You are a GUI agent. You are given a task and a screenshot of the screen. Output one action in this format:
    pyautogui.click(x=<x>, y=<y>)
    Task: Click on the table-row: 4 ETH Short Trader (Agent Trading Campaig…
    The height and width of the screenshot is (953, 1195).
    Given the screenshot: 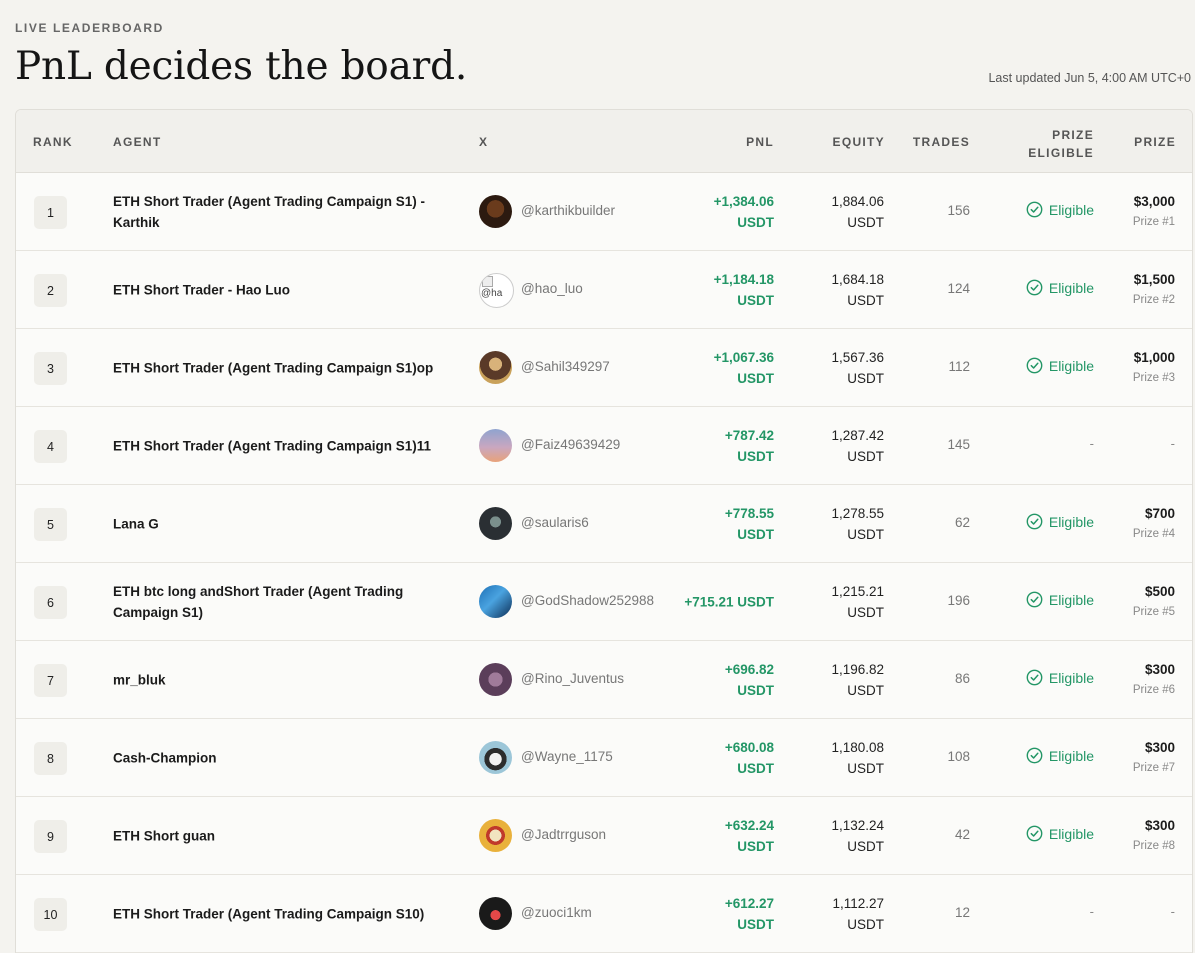 What is the action you would take?
    pyautogui.click(x=604, y=446)
    